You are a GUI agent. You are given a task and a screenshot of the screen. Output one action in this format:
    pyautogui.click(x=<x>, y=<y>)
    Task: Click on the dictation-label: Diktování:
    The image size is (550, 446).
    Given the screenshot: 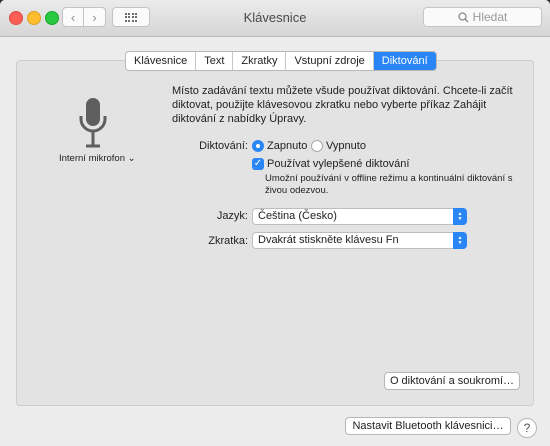 What is the action you would take?
    pyautogui.click(x=223, y=146)
    